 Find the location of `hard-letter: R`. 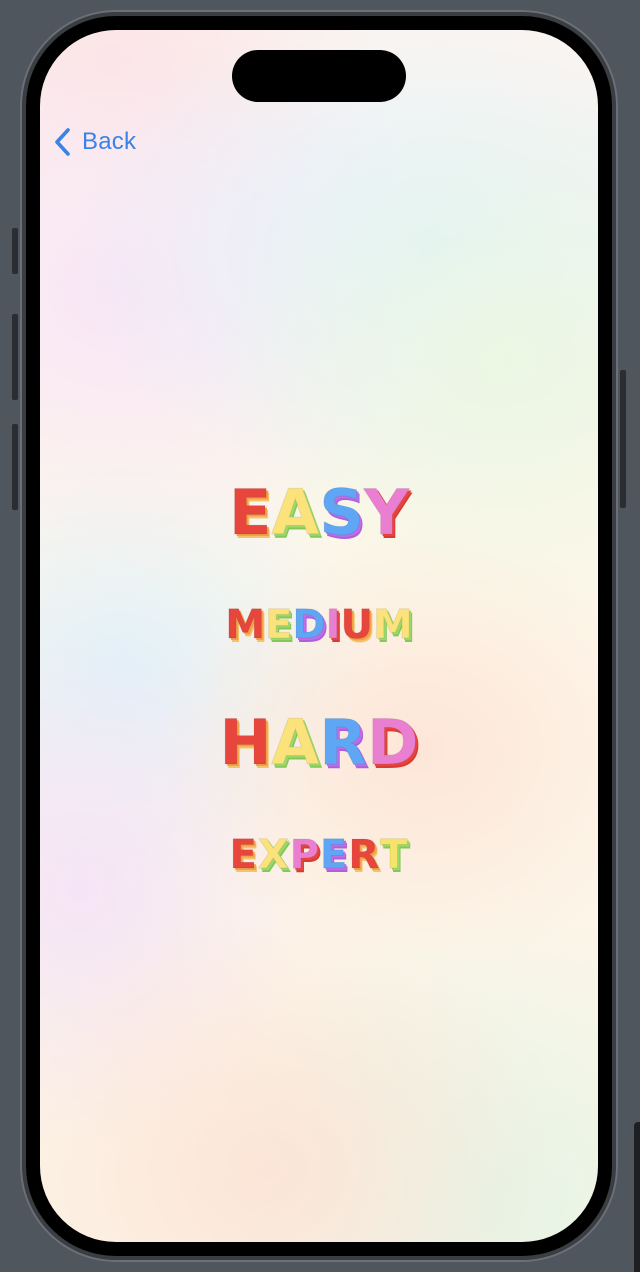

hard-letter: R is located at coordinates (343, 743).